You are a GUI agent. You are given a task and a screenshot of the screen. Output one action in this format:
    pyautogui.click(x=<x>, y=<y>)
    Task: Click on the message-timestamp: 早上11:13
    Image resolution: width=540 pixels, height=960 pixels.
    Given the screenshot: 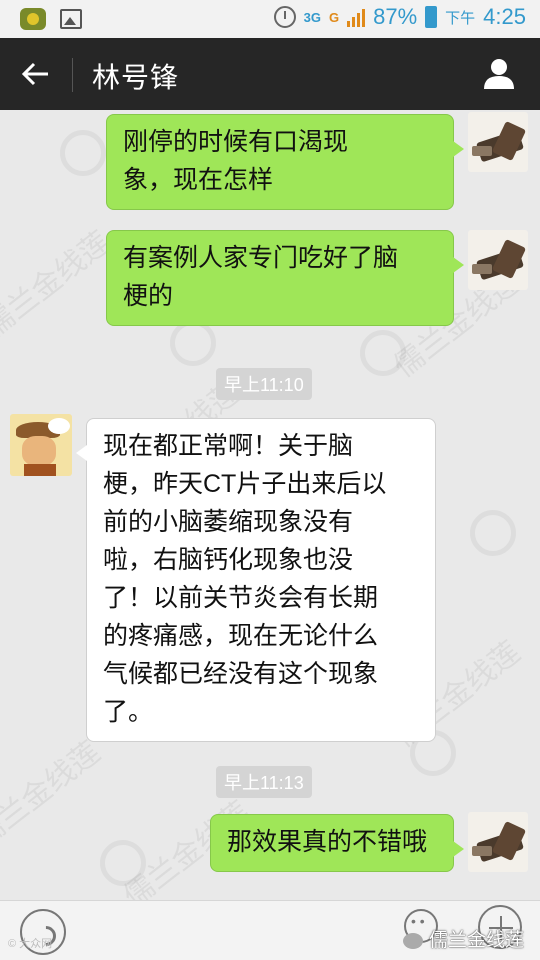 What is the action you would take?
    pyautogui.click(x=264, y=782)
    